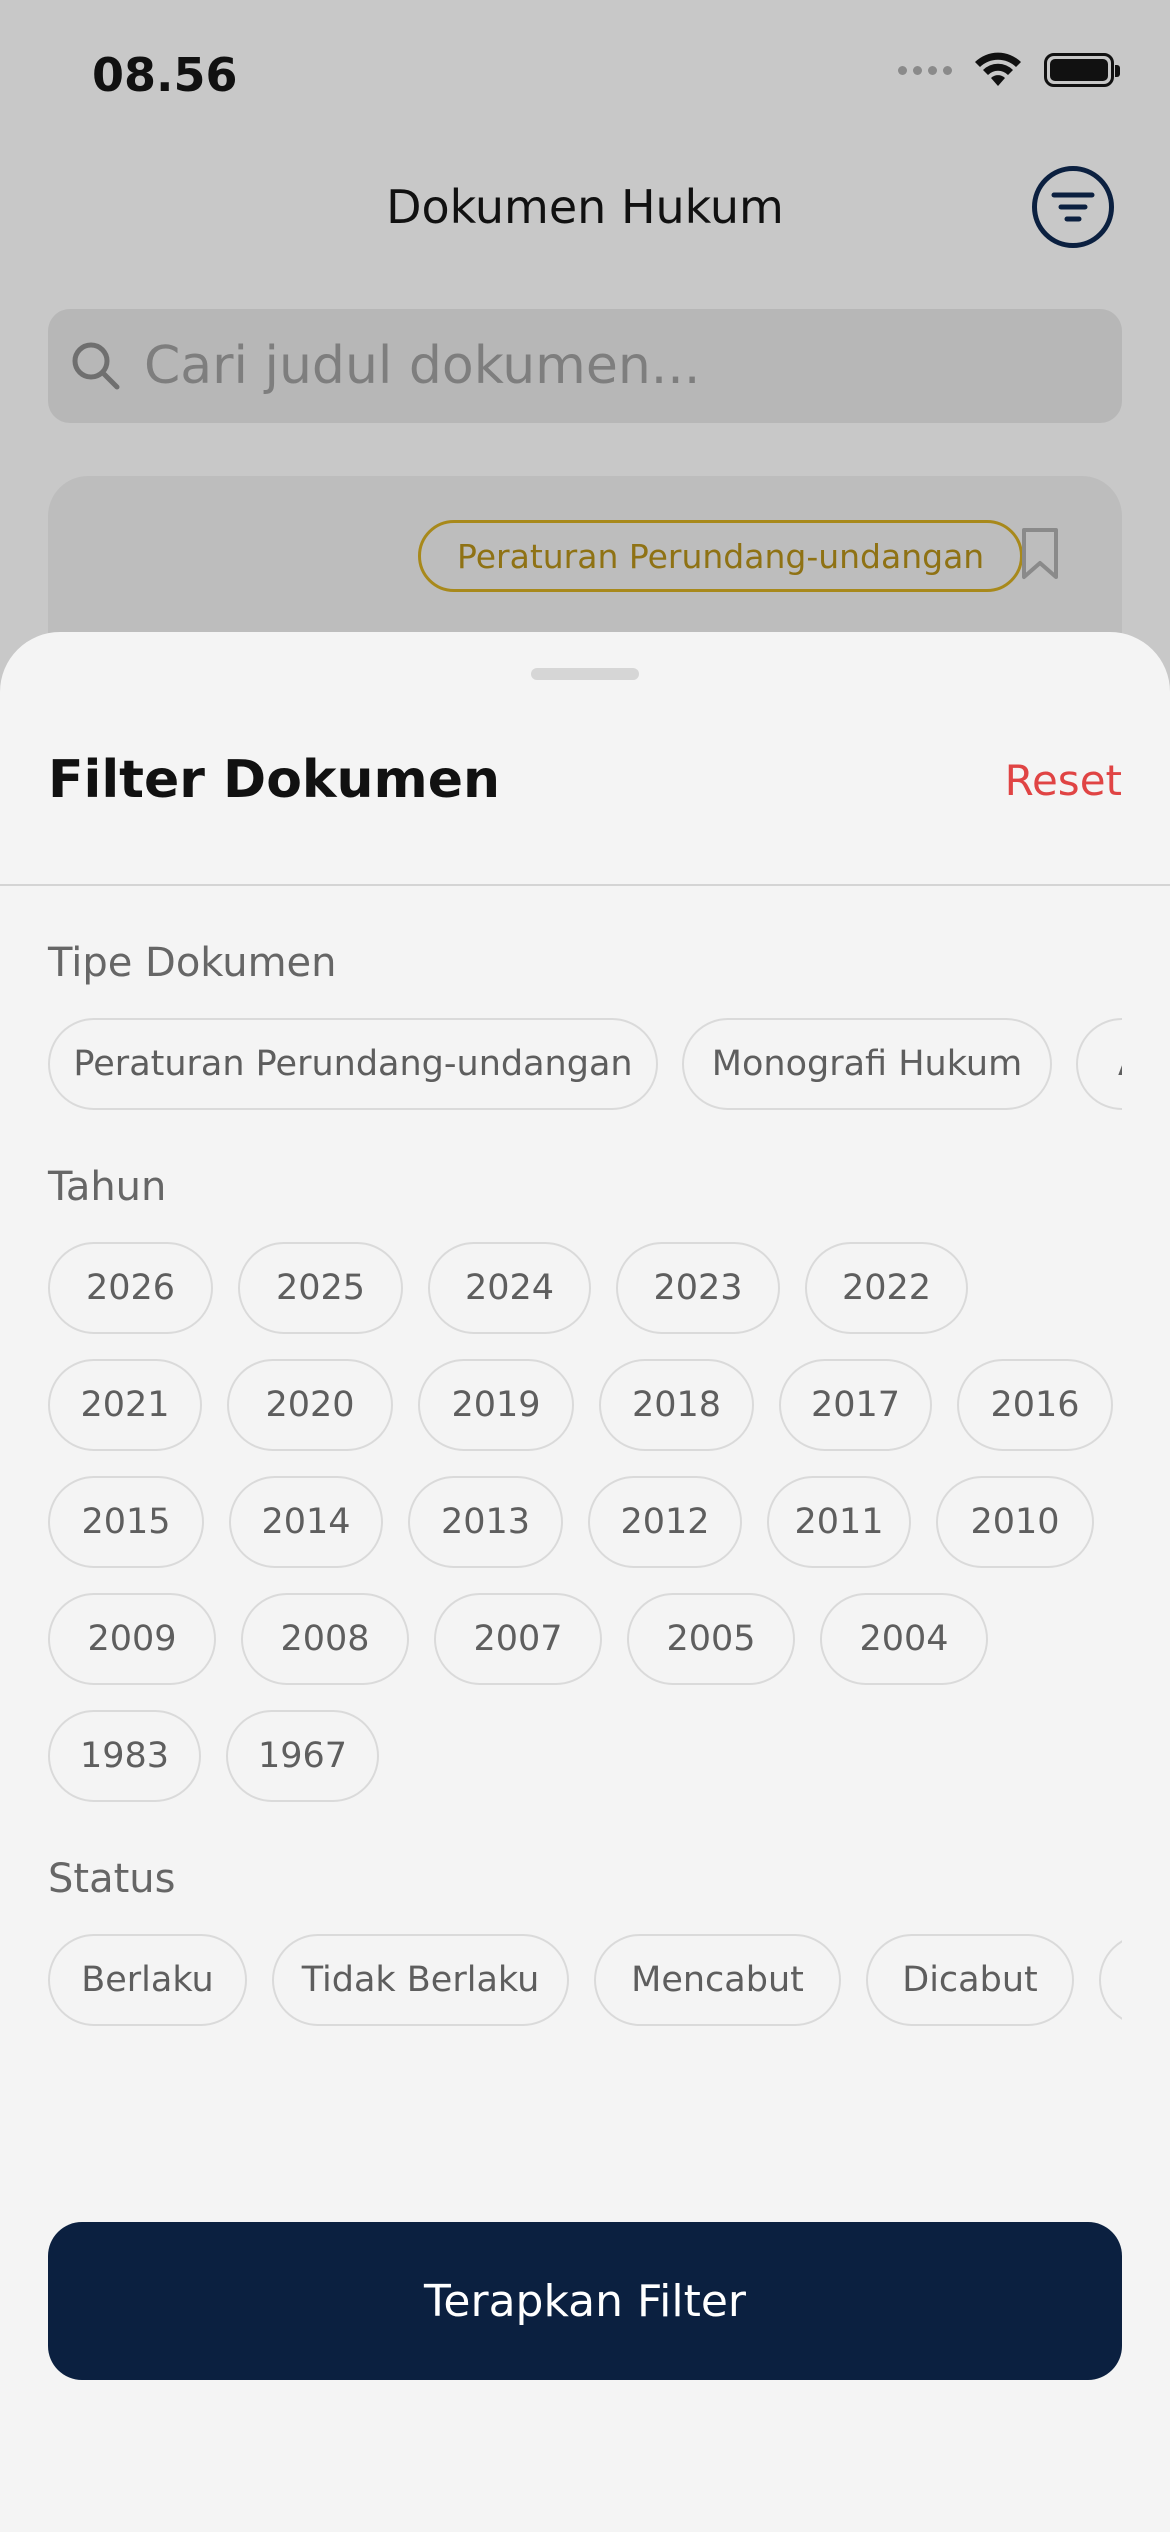  I want to click on filter-button, so click(1073, 207).